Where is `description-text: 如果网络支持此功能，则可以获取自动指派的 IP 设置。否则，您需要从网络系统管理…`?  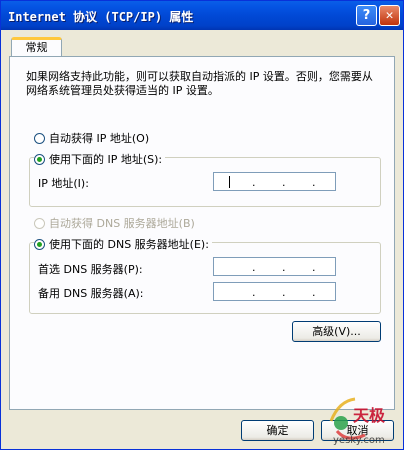 description-text: 如果网络支持此功能，则可以获取自动指派的 IP 设置。否则，您需要从网络系统管理… is located at coordinates (199, 83).